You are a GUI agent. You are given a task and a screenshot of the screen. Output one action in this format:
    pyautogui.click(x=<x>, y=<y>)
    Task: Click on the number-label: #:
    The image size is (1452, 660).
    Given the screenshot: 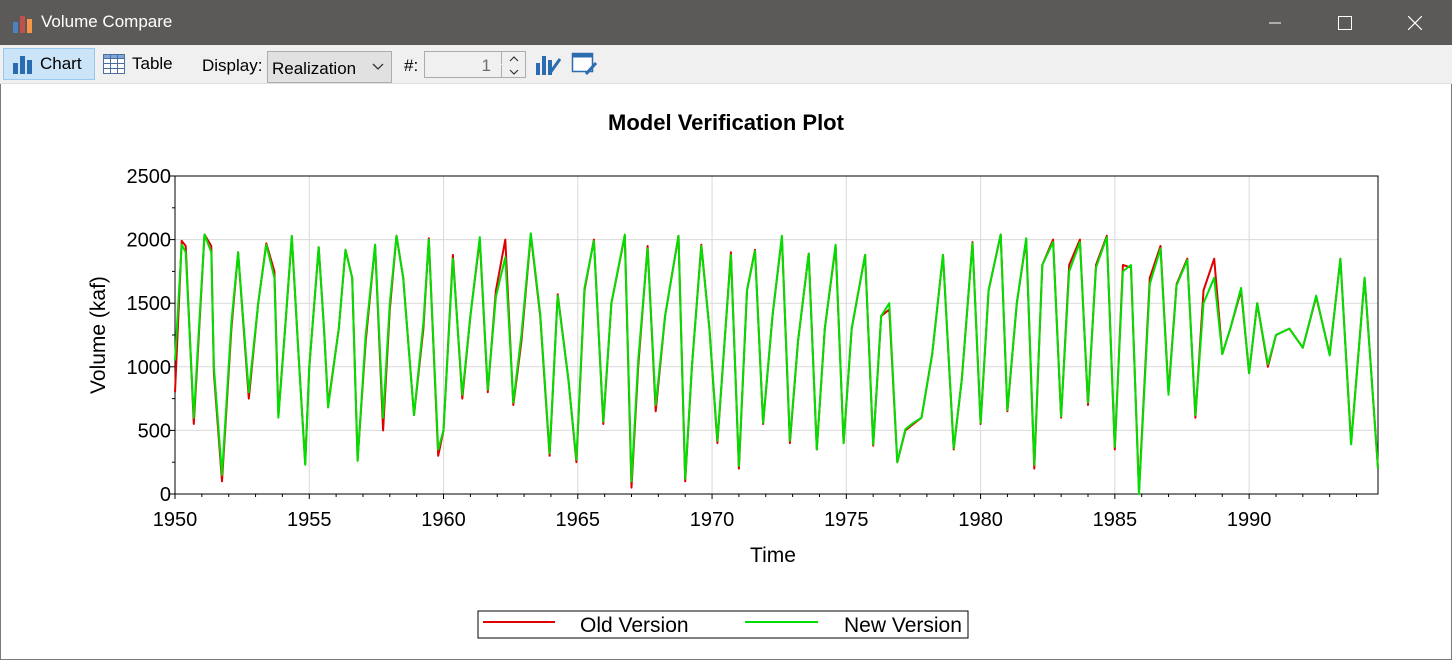 What is the action you would take?
    pyautogui.click(x=411, y=65)
    